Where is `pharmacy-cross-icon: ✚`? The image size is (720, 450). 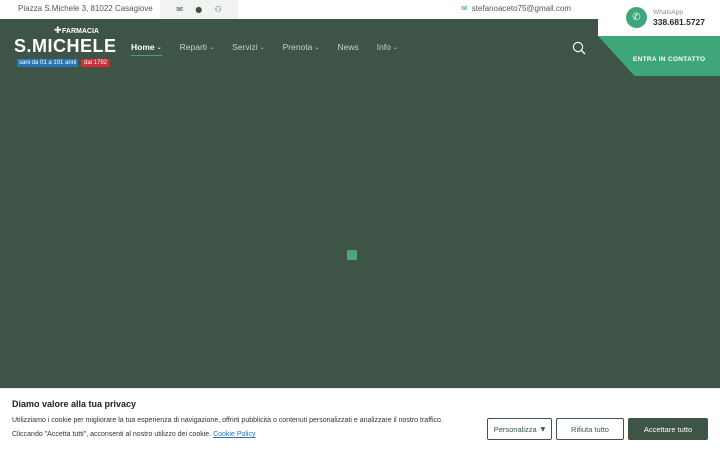
pharmacy-cross-icon: ✚ is located at coordinates (58, 31).